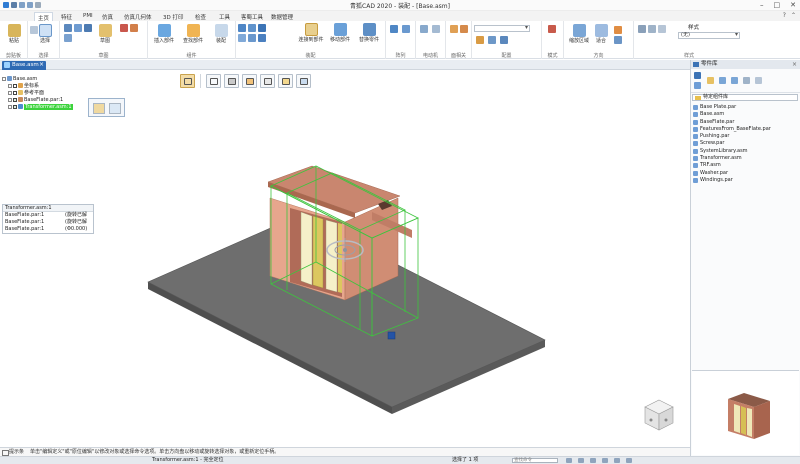 The image size is (800, 464). Describe the element at coordinates (252, 28) in the screenshot. I see `align-icon` at that location.